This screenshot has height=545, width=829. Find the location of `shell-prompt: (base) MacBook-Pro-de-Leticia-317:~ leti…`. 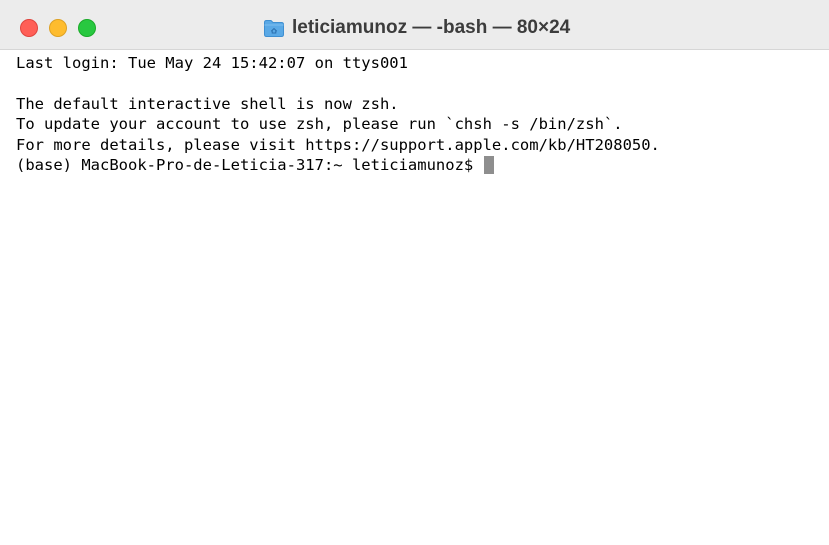

shell-prompt: (base) MacBook-Pro-de-Leticia-317:~ leti… is located at coordinates (249, 164).